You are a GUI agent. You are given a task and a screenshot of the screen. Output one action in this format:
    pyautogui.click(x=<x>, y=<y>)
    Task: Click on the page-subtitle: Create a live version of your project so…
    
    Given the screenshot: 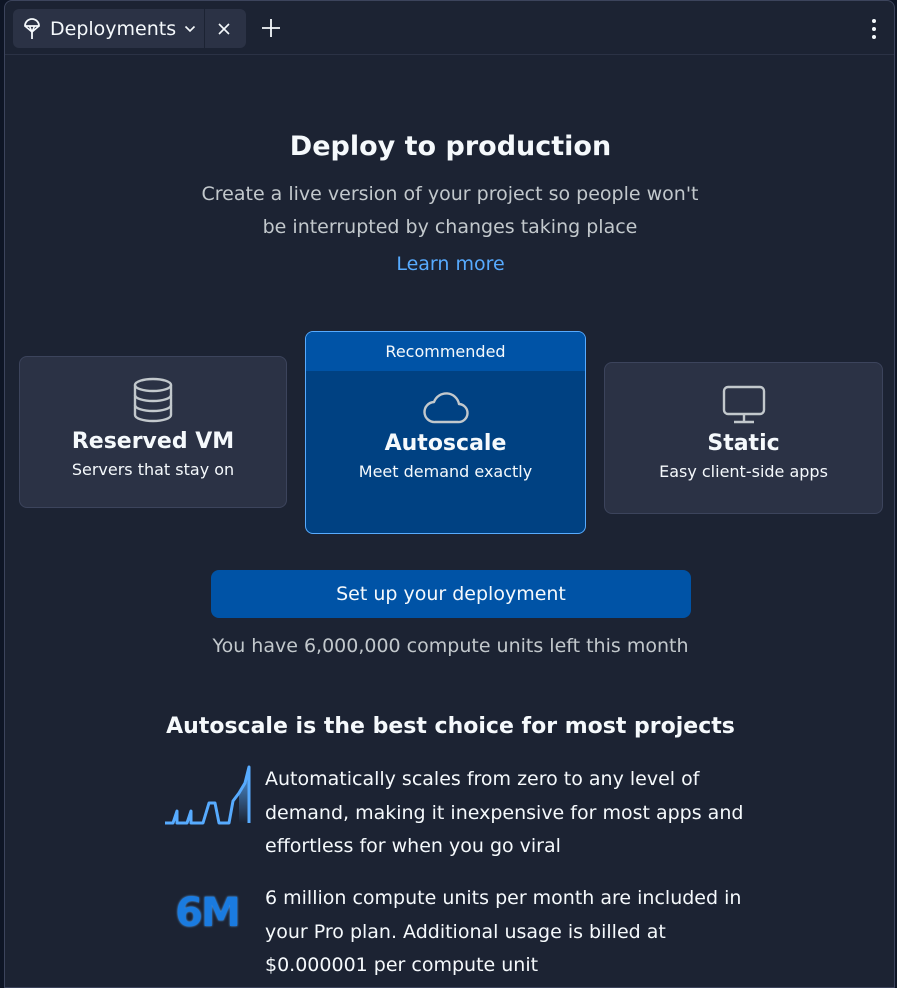 What is the action you would take?
    pyautogui.click(x=450, y=210)
    